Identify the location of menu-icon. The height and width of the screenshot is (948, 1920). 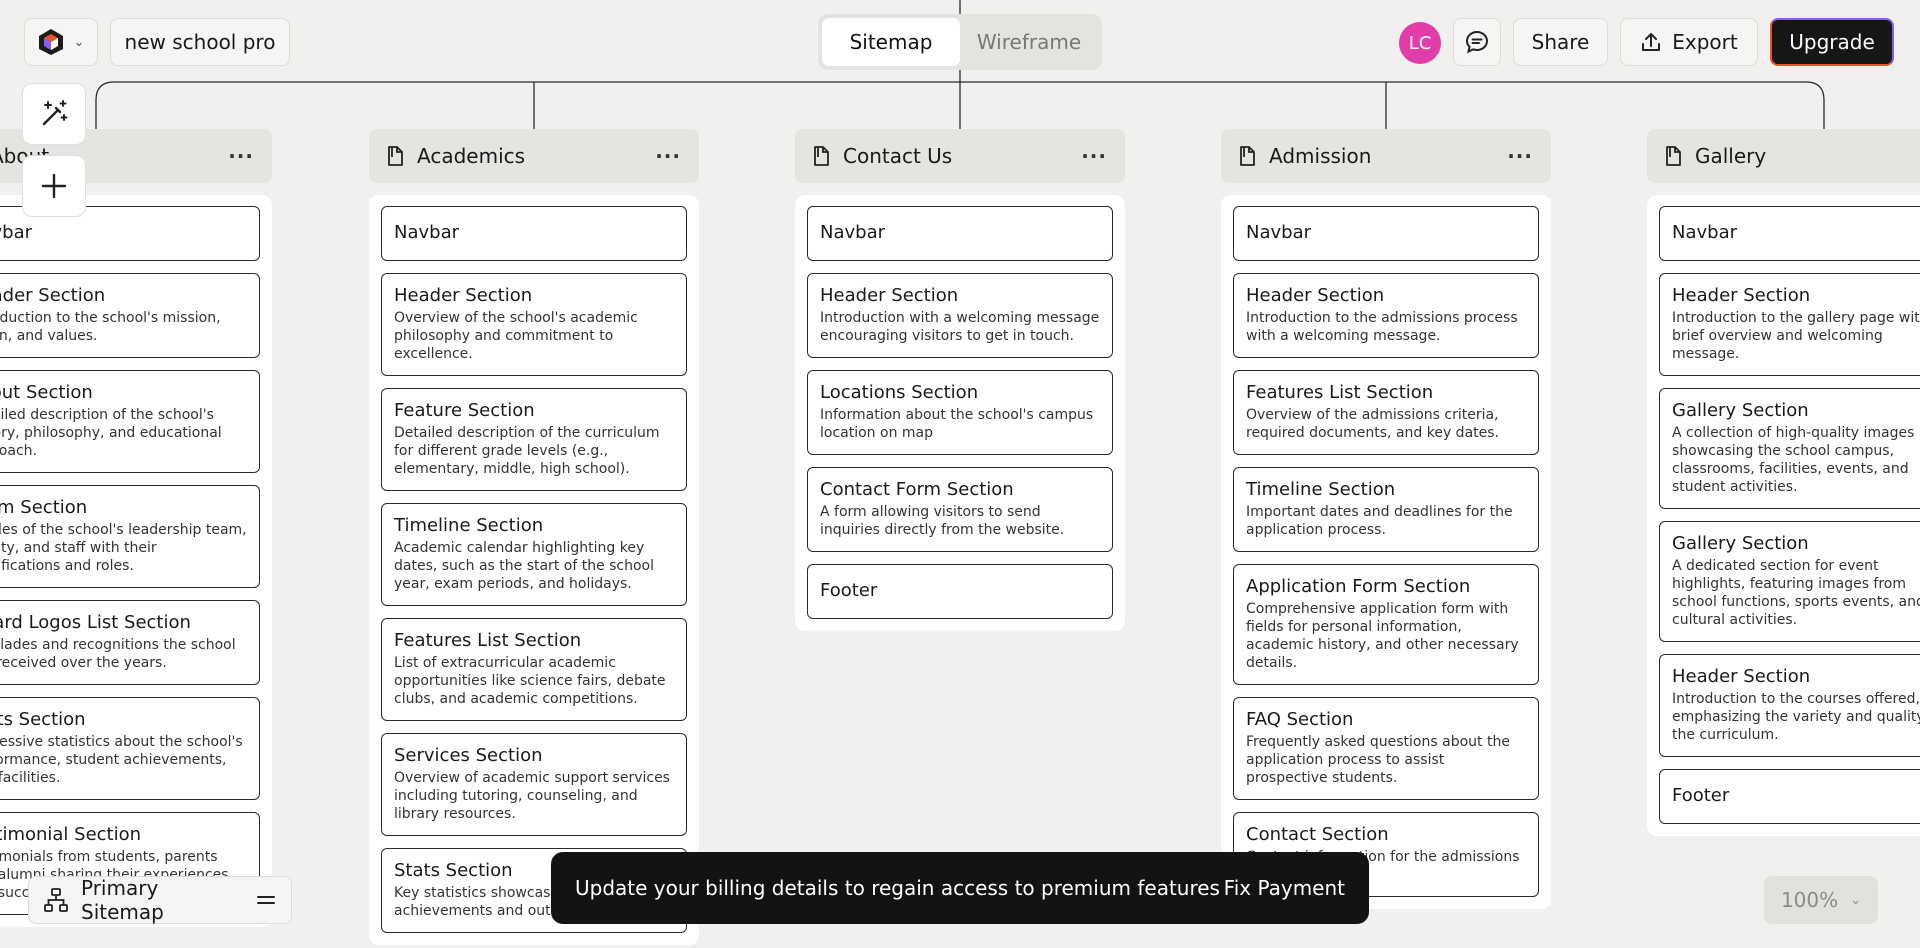
(266, 900).